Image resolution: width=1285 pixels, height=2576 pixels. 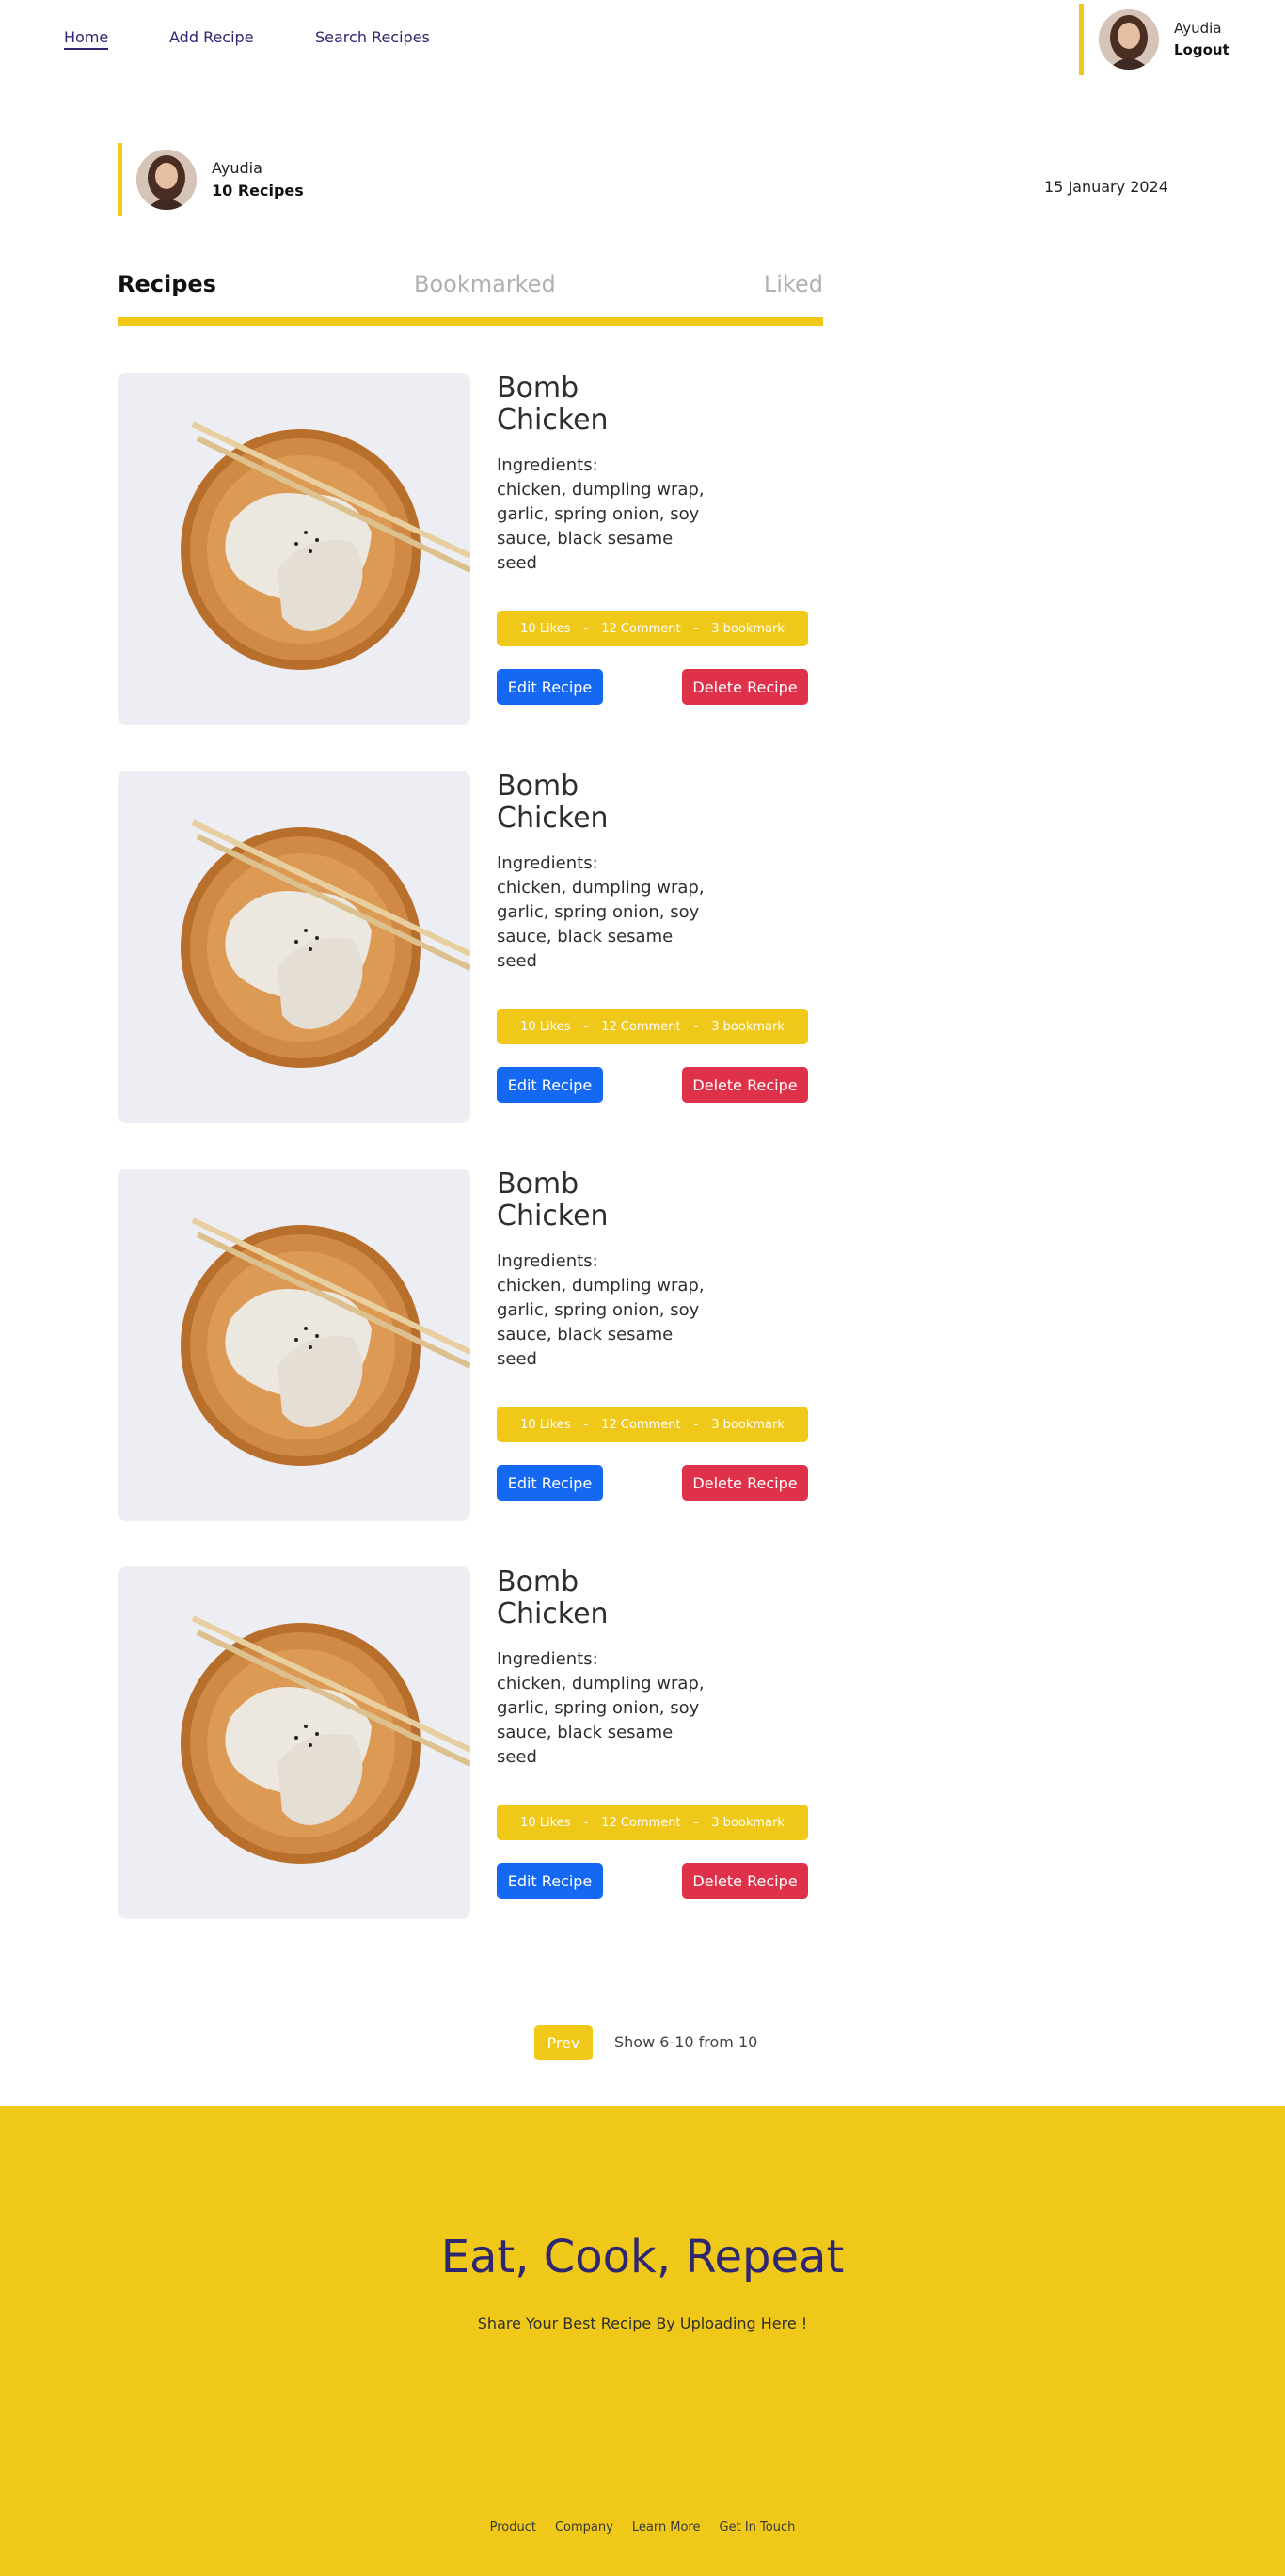 I want to click on profile-date: 15 January 2024, so click(x=1106, y=187).